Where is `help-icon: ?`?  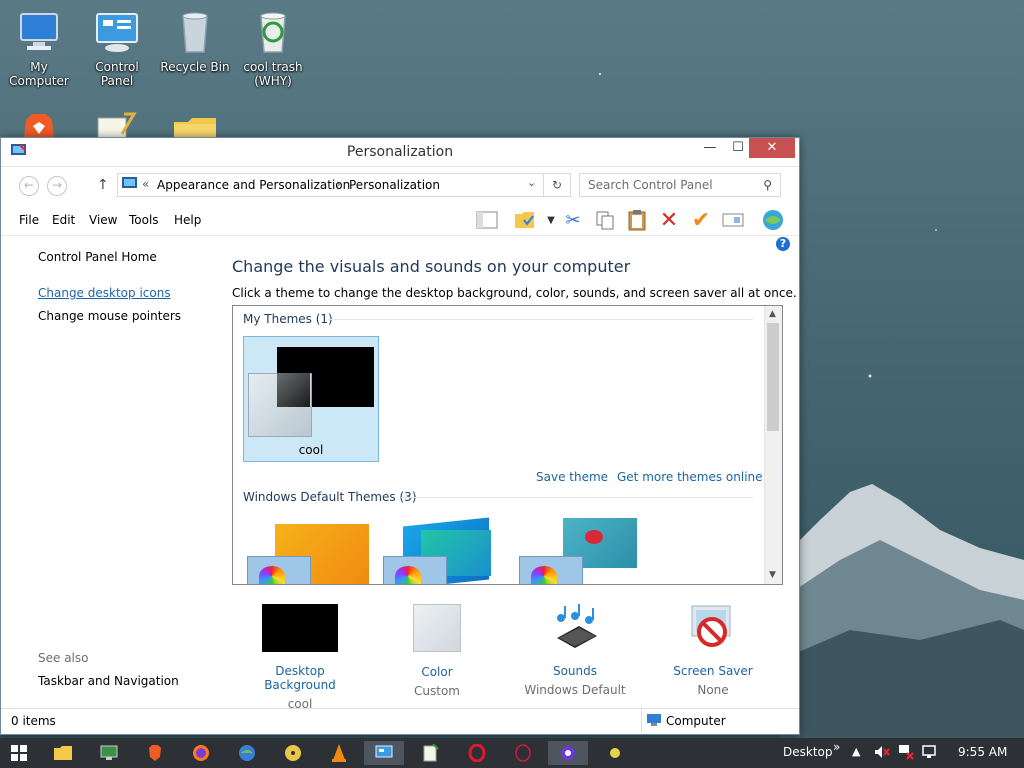 help-icon: ? is located at coordinates (783, 244).